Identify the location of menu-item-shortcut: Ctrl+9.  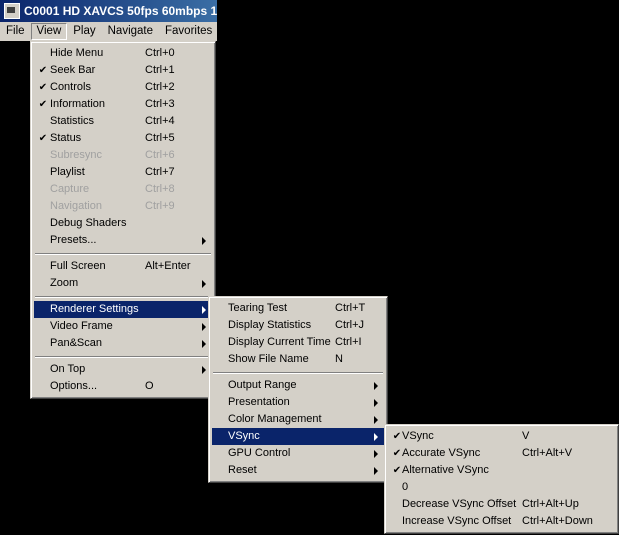
(160, 206).